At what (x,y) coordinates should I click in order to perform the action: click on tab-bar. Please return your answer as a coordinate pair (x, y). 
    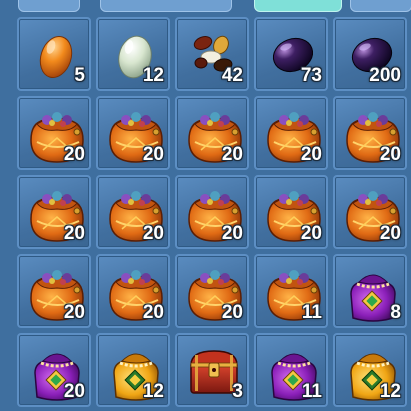
    Looking at the image, I should click on (205, 8).